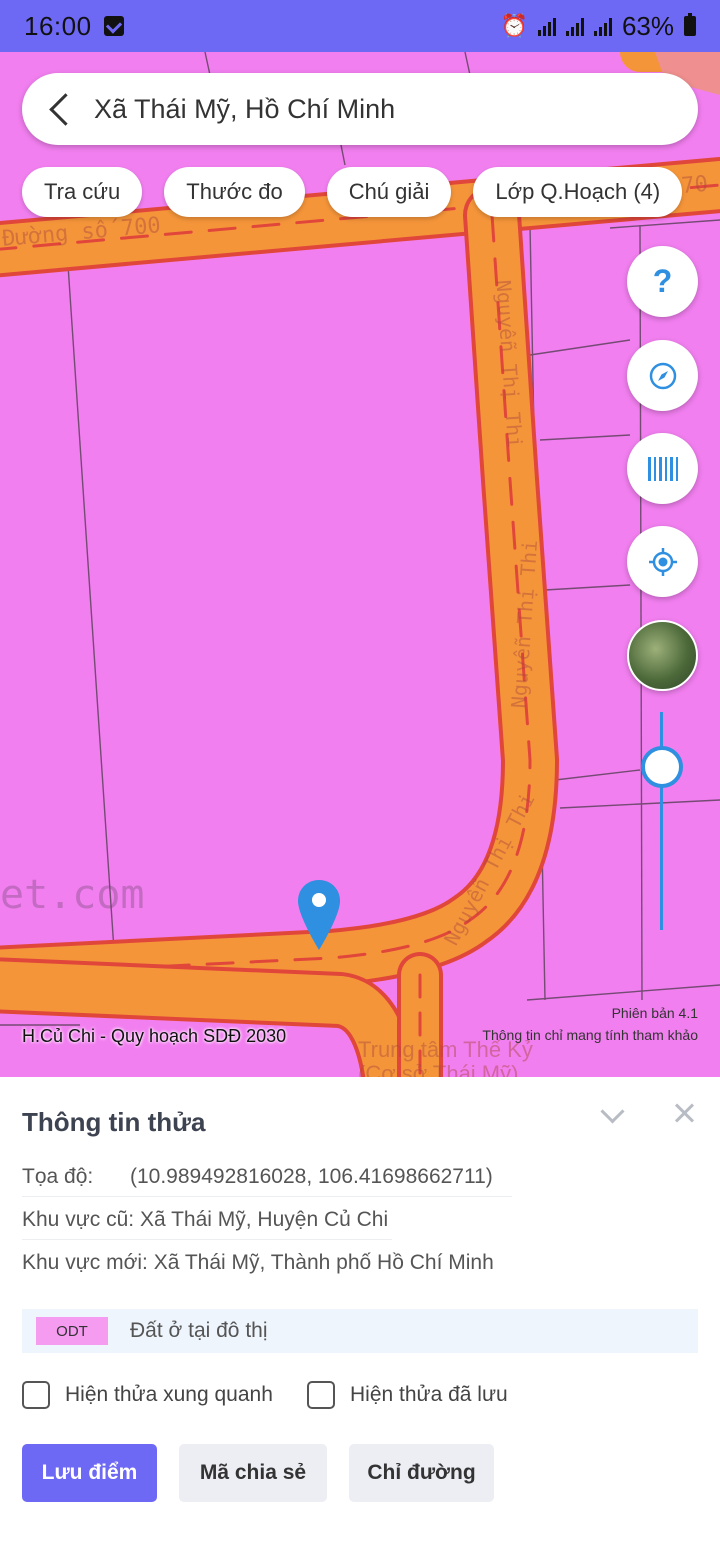  Describe the element at coordinates (311, 1176) in the screenshot. I see `coordinate-value: (10.989492816028, 106.41698662711)` at that location.